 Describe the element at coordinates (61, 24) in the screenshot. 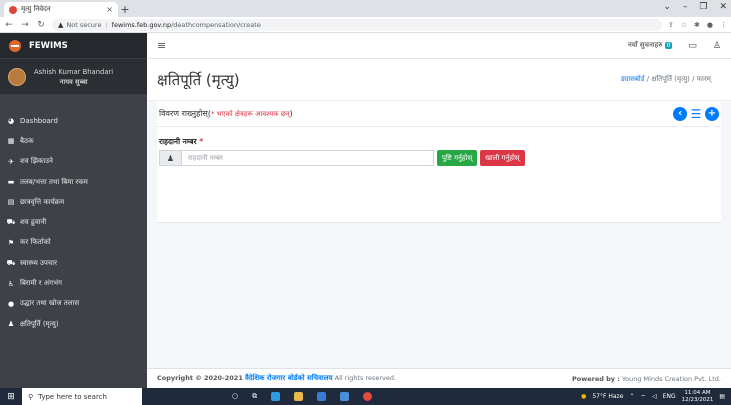

I see `warning-icon: ▲` at that location.